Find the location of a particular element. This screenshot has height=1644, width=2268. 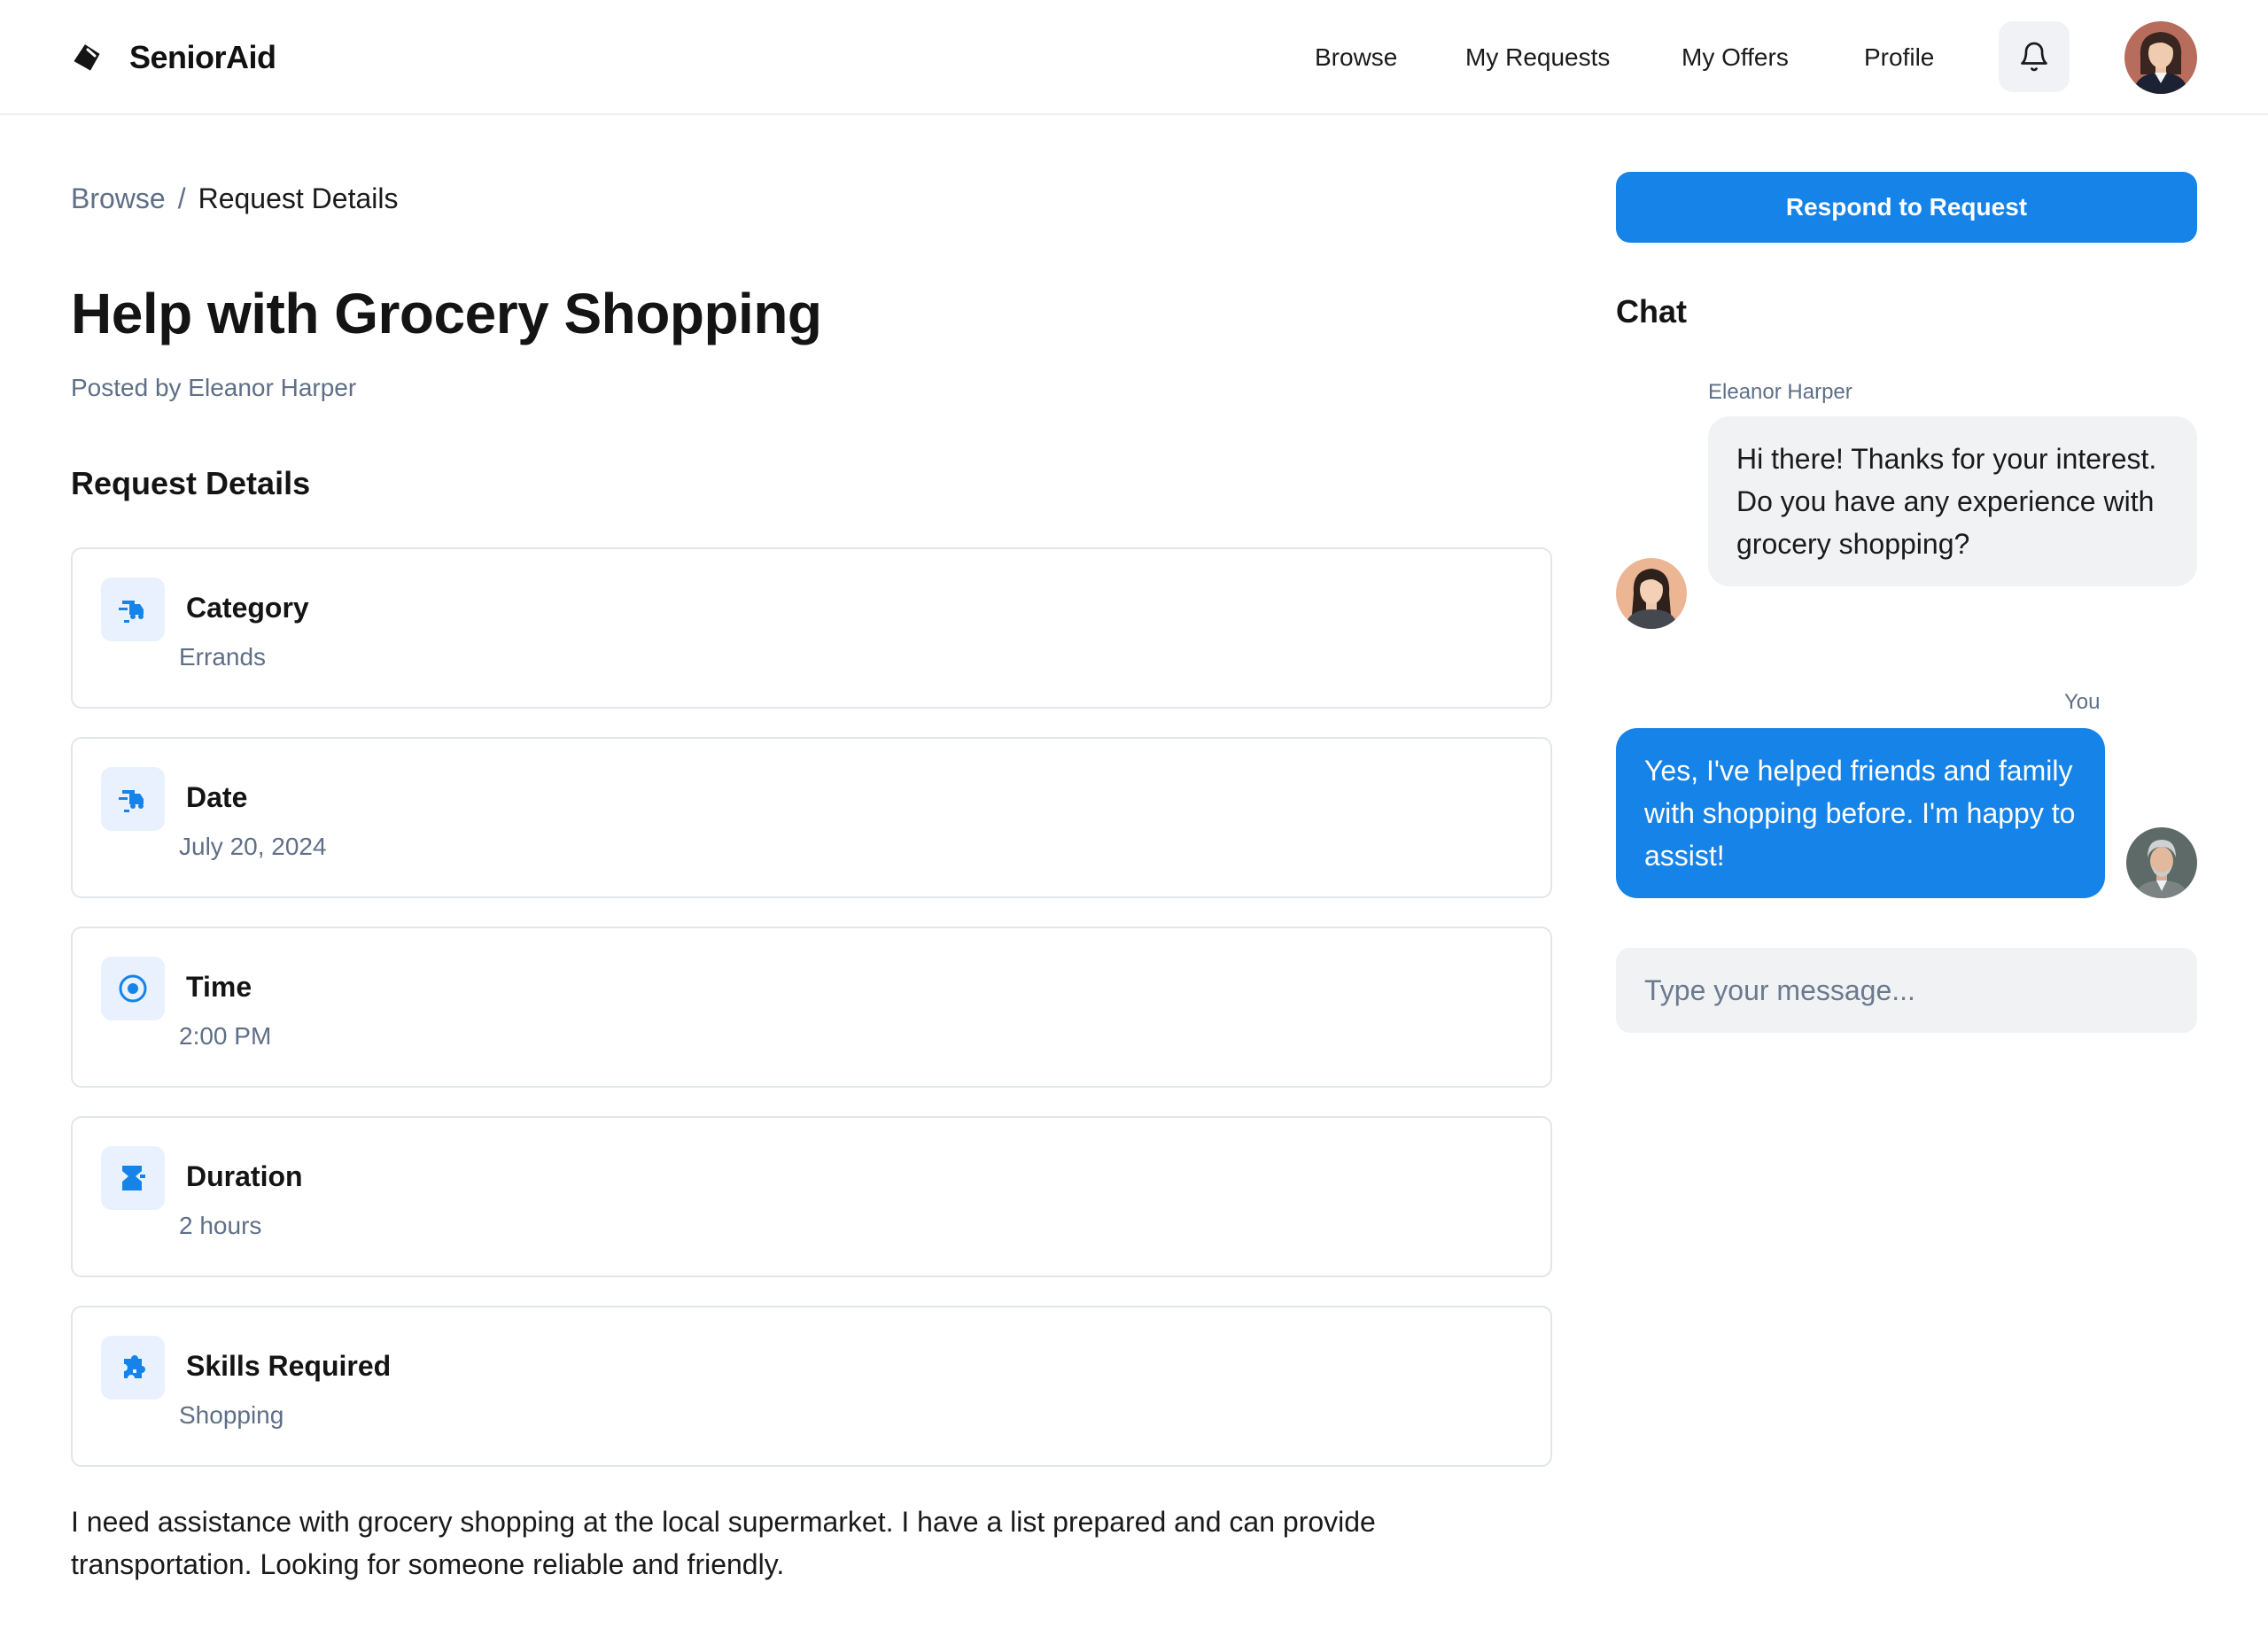

detail-label: Time is located at coordinates (219, 987).